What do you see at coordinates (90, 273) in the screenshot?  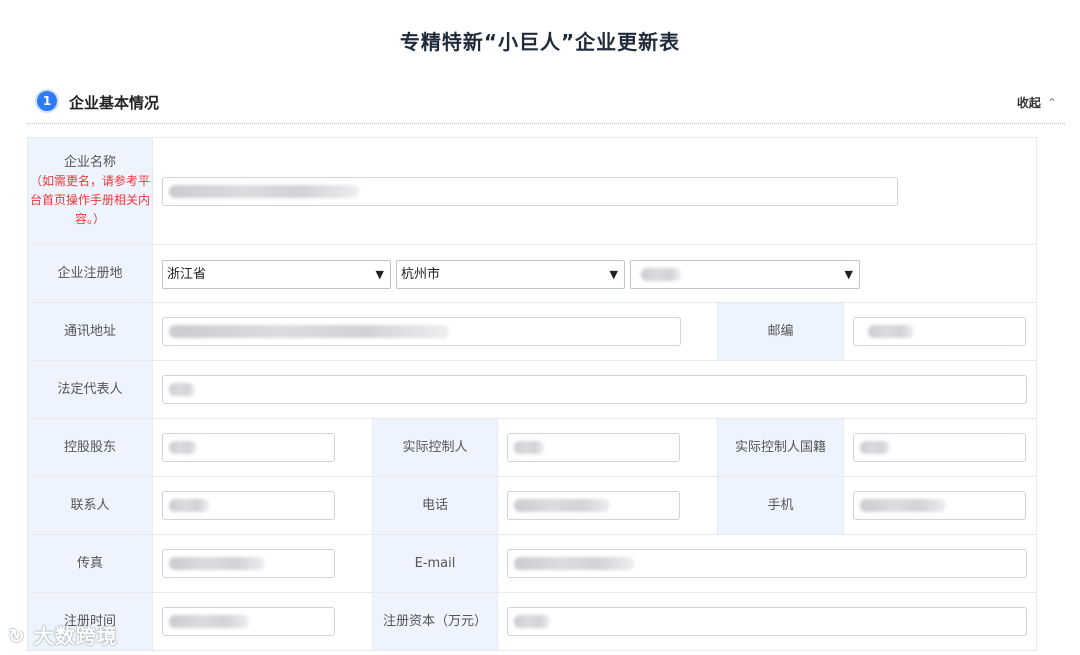 I see `registered-place-label: 企业注册地` at bounding box center [90, 273].